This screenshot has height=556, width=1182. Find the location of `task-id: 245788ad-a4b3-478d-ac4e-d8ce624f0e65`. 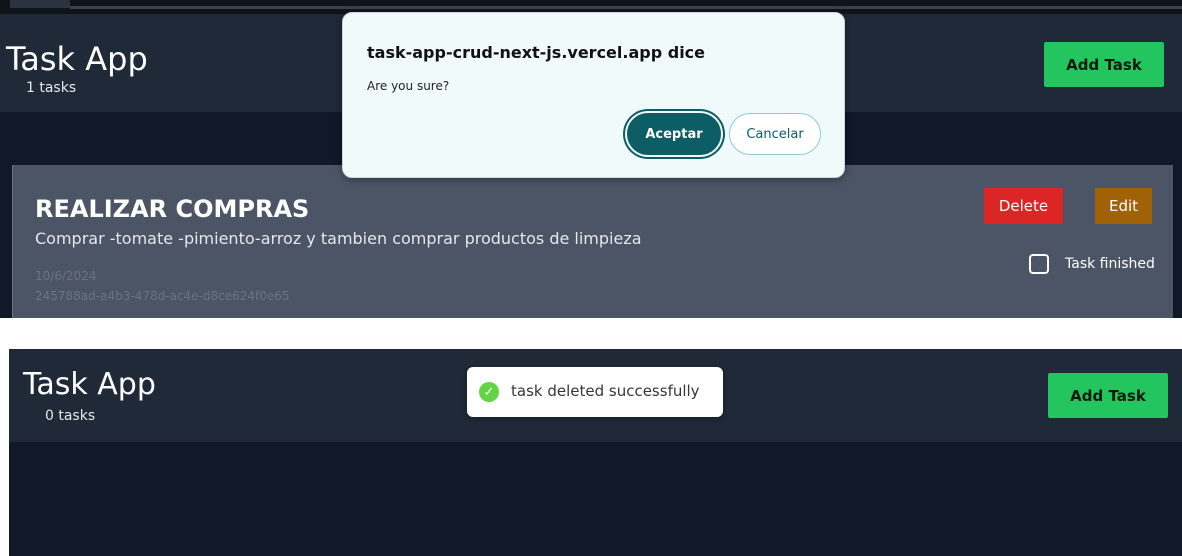

task-id: 245788ad-a4b3-478d-ac4e-d8ce624f0e65 is located at coordinates (162, 296).